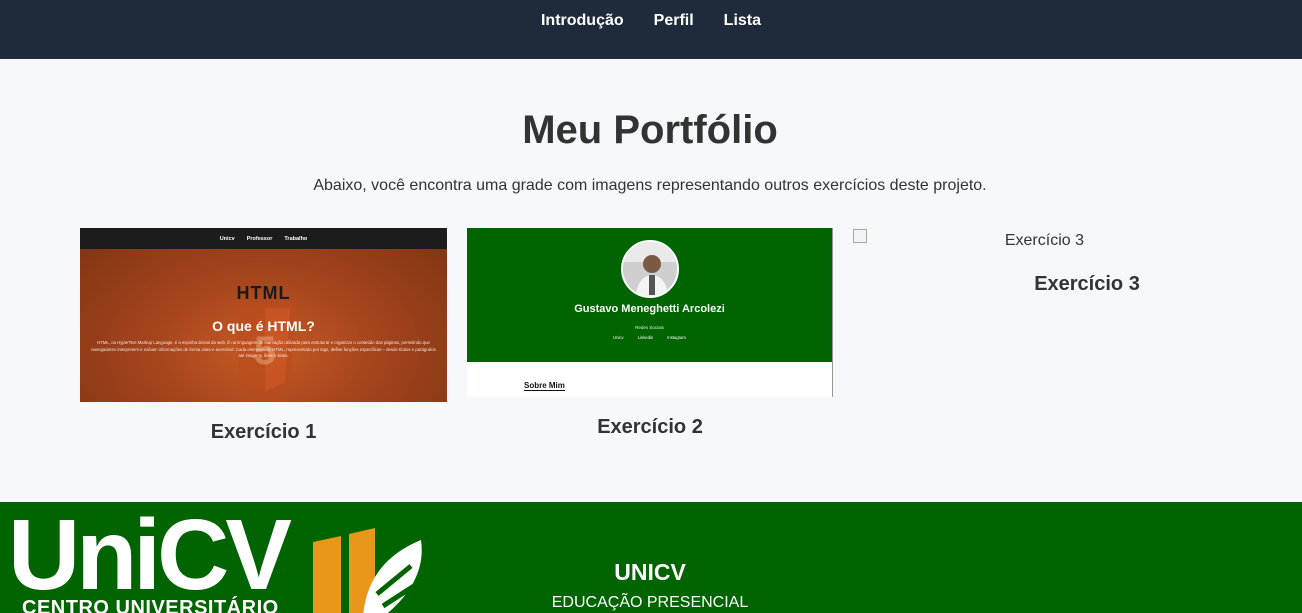  Describe the element at coordinates (227, 238) in the screenshot. I see `thumb-nav-item: Unicv` at that location.